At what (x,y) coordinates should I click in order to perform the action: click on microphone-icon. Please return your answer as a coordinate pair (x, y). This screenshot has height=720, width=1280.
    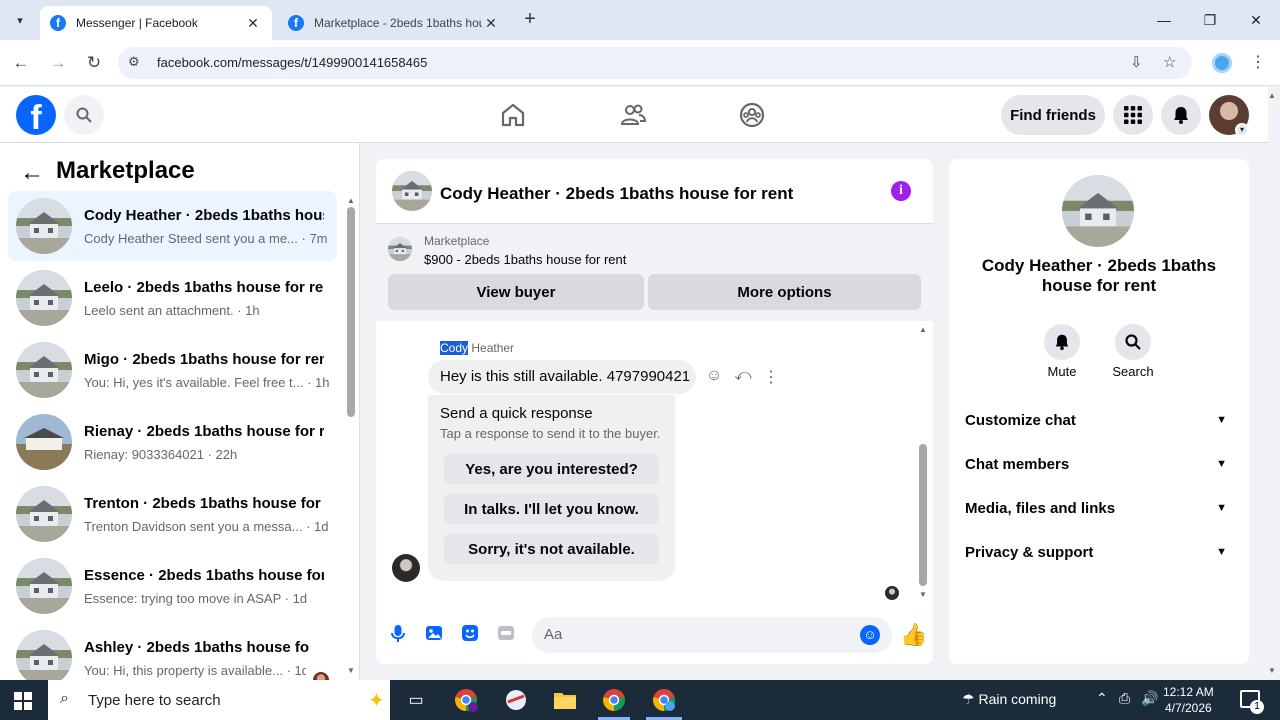
    Looking at the image, I should click on (398, 633).